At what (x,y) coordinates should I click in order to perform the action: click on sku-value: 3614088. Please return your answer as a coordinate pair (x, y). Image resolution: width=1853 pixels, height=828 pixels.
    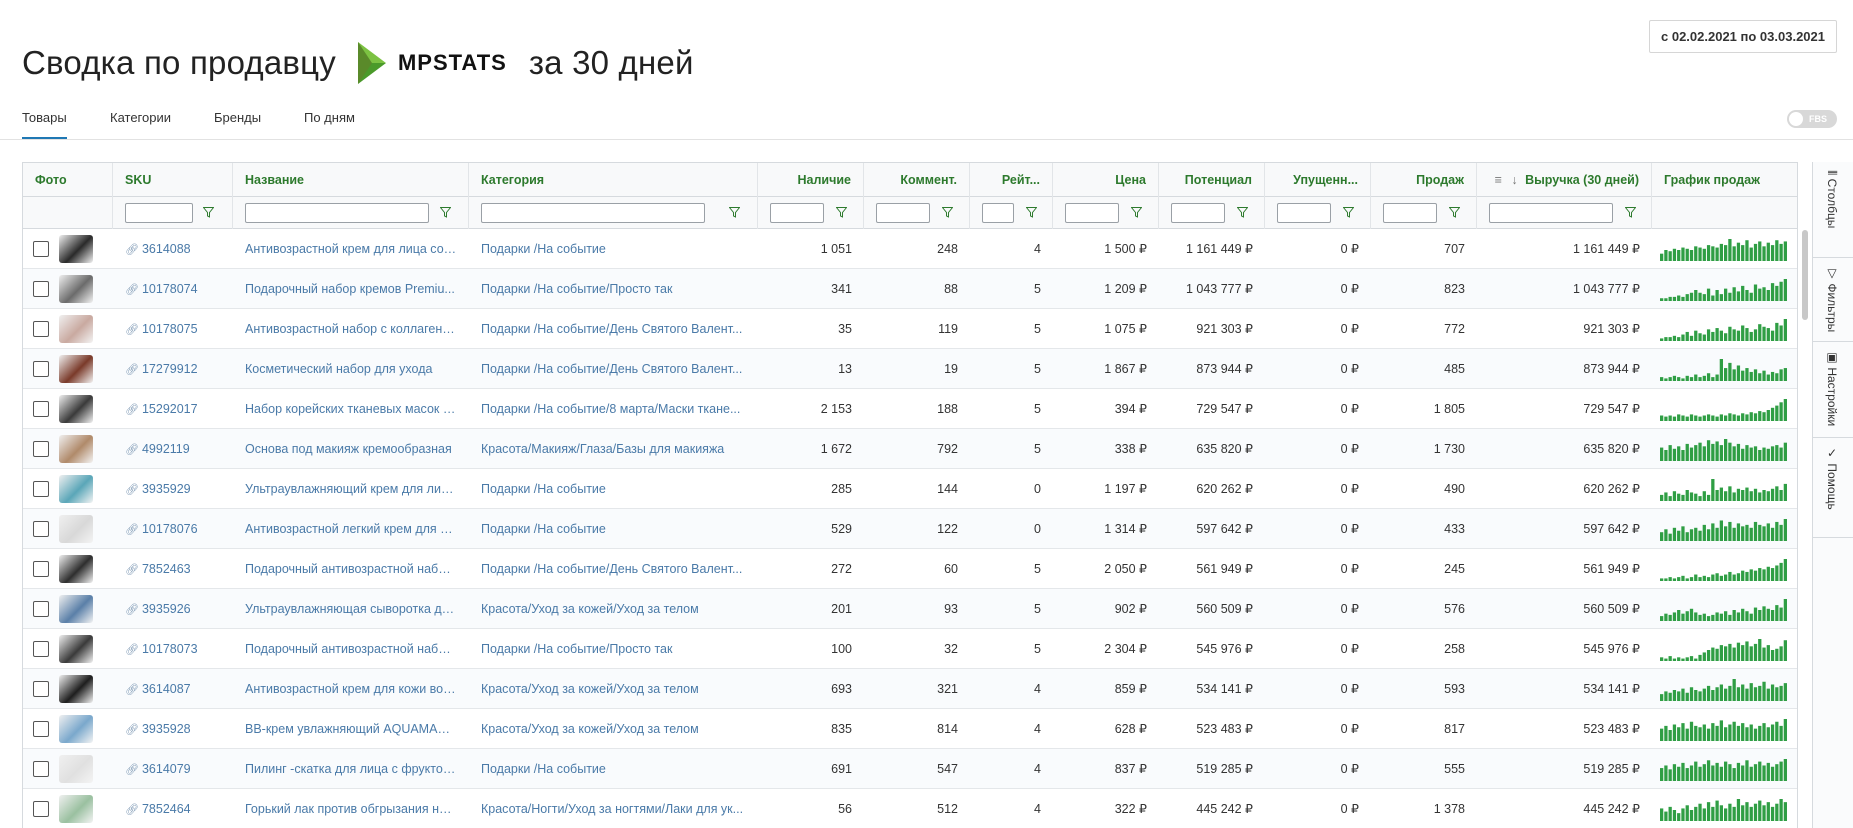
    Looking at the image, I should click on (166, 249).